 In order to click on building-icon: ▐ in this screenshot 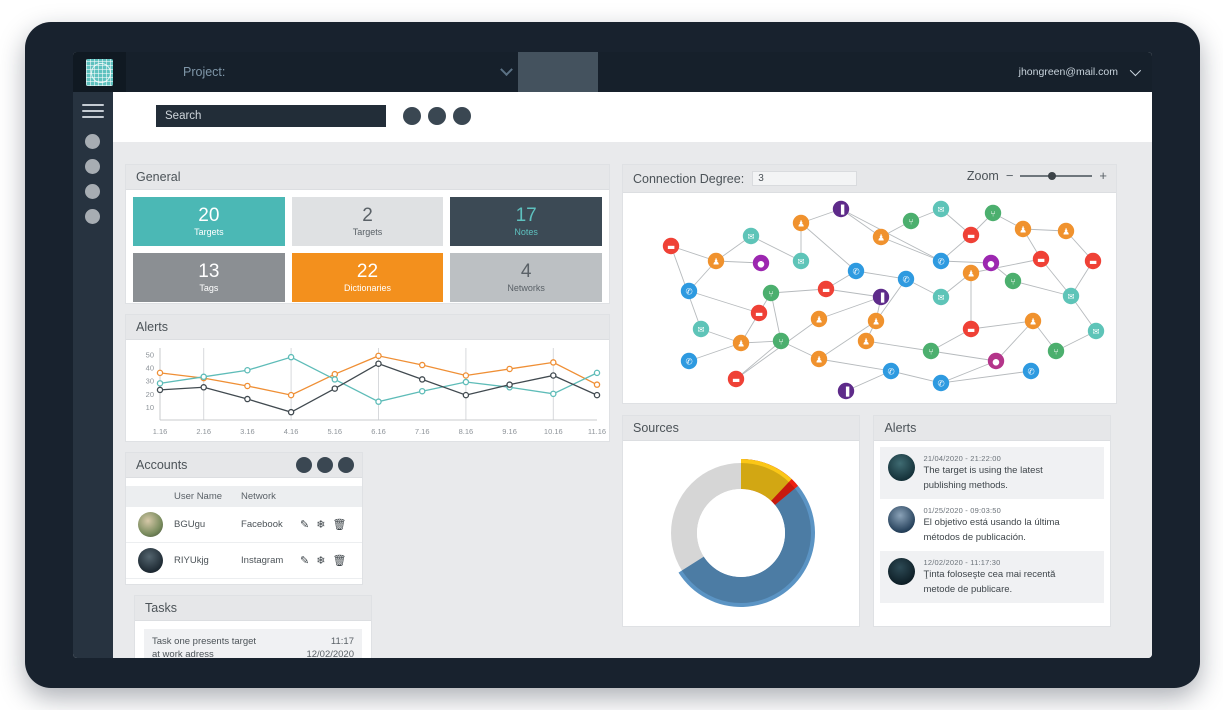, I will do `click(846, 392)`.